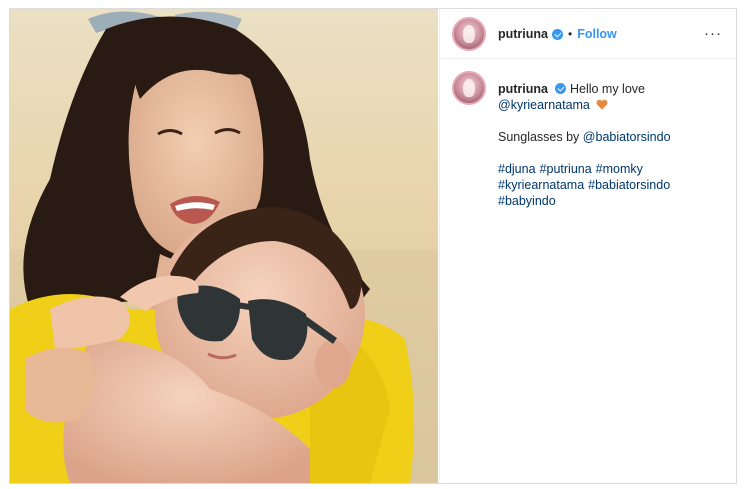  What do you see at coordinates (527, 201) in the screenshot?
I see `hashtag-link: #babyindo` at bounding box center [527, 201].